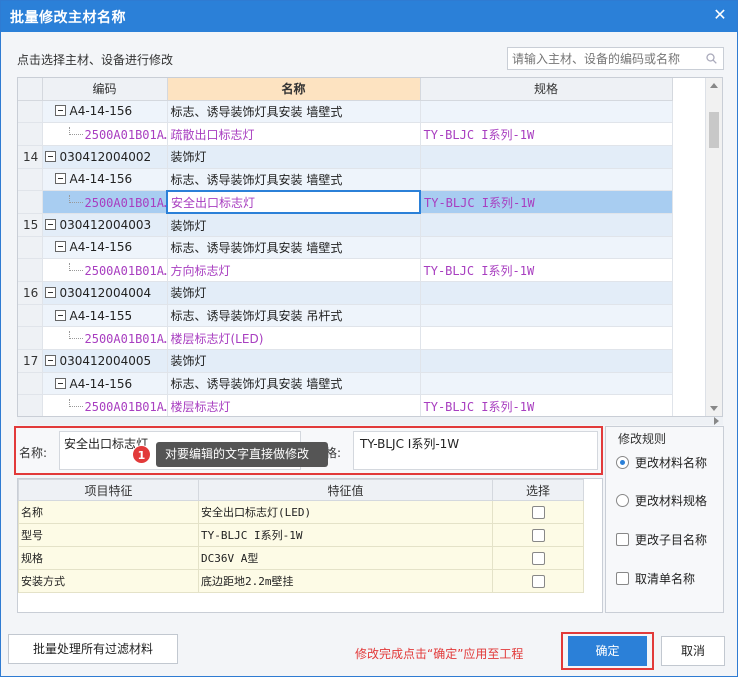 This screenshot has width=738, height=677. Describe the element at coordinates (661, 462) in the screenshot. I see `radio-rename-material: 更改材料名称` at that location.